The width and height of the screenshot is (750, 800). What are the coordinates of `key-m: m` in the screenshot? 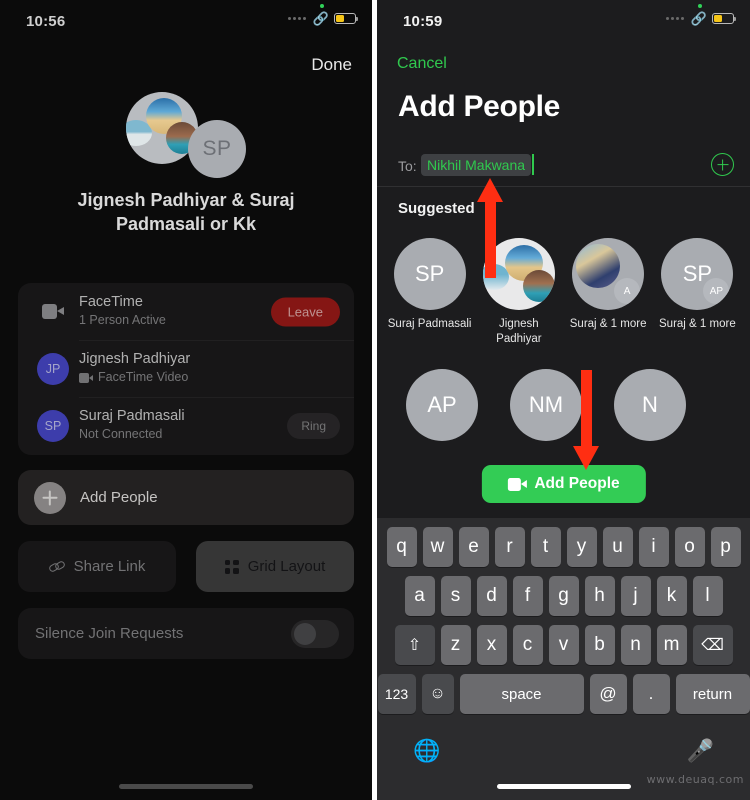 It's located at (671, 645).